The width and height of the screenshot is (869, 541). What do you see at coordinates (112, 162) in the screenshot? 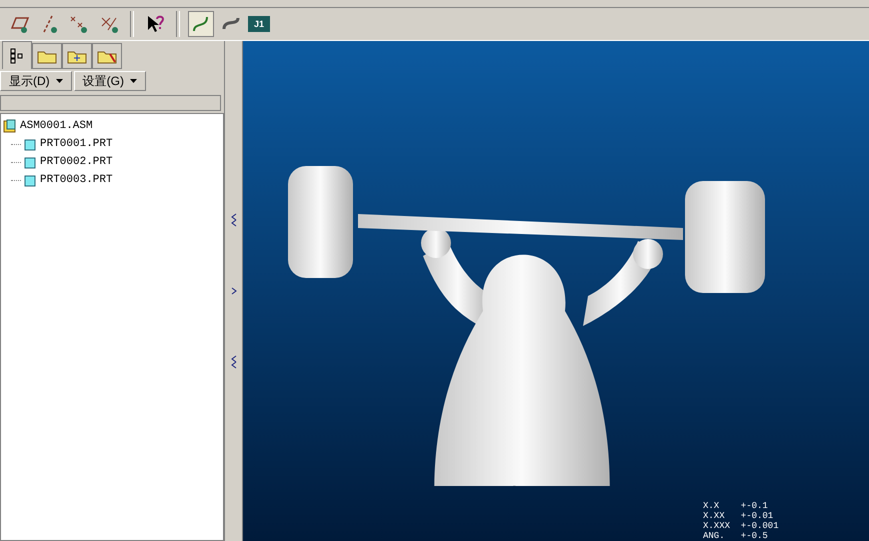
I see `tree-item: PRT0002.PRT` at bounding box center [112, 162].